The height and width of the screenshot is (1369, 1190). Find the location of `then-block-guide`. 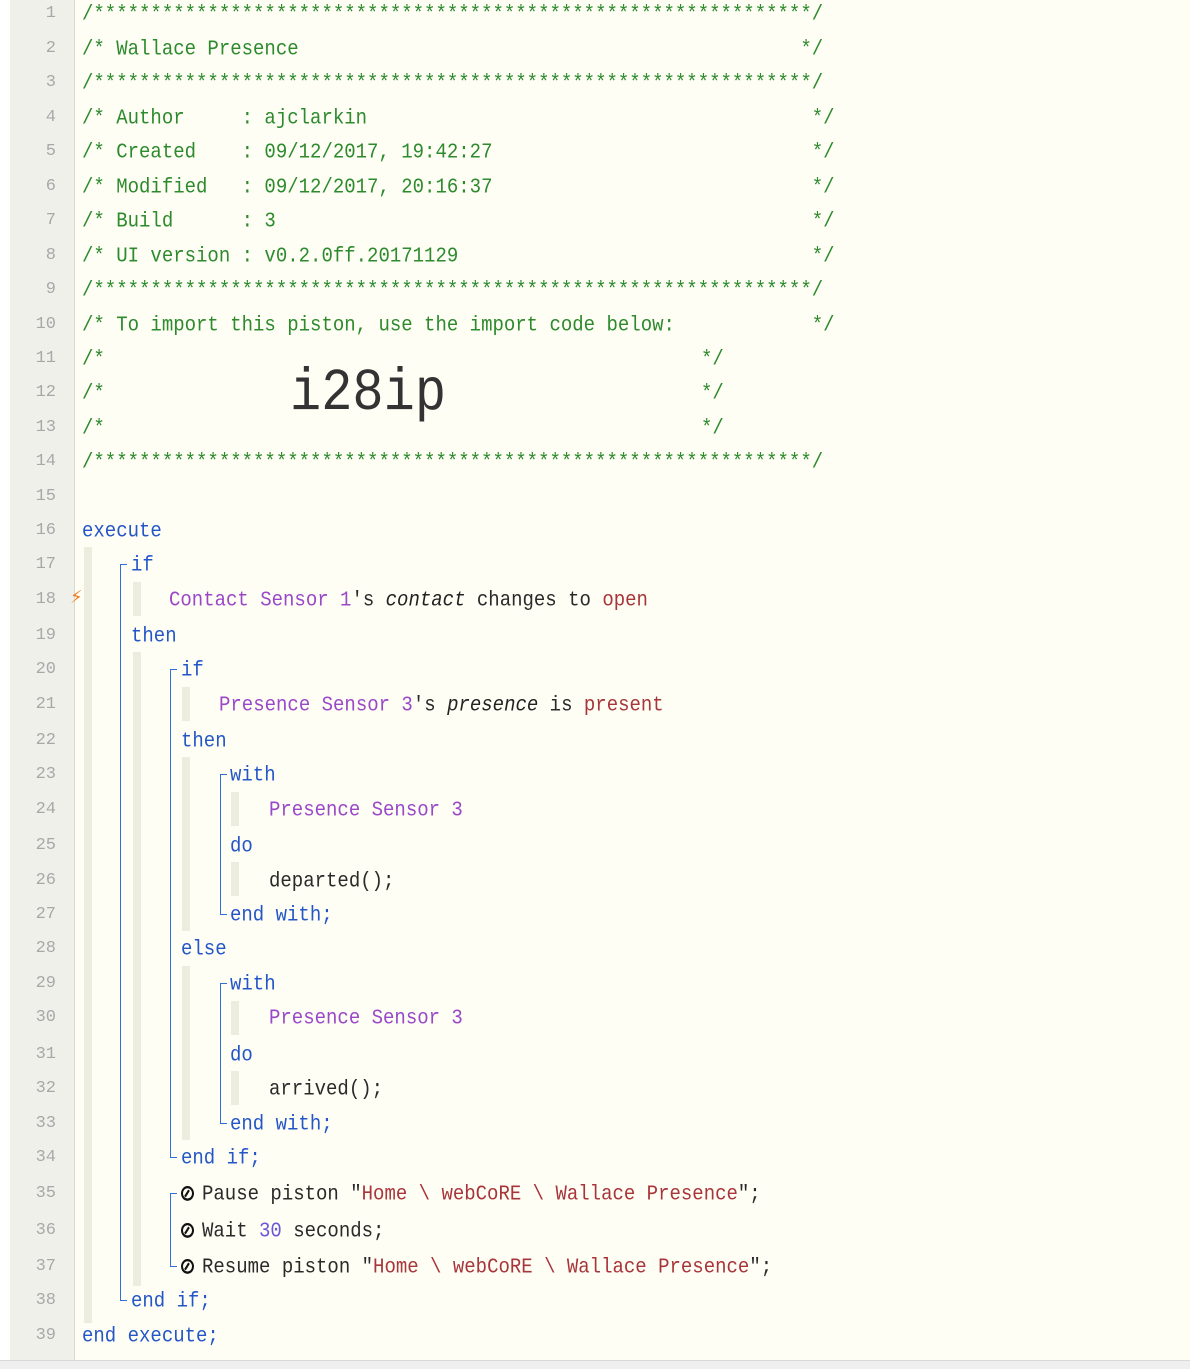

then-block-guide is located at coordinates (137, 969).